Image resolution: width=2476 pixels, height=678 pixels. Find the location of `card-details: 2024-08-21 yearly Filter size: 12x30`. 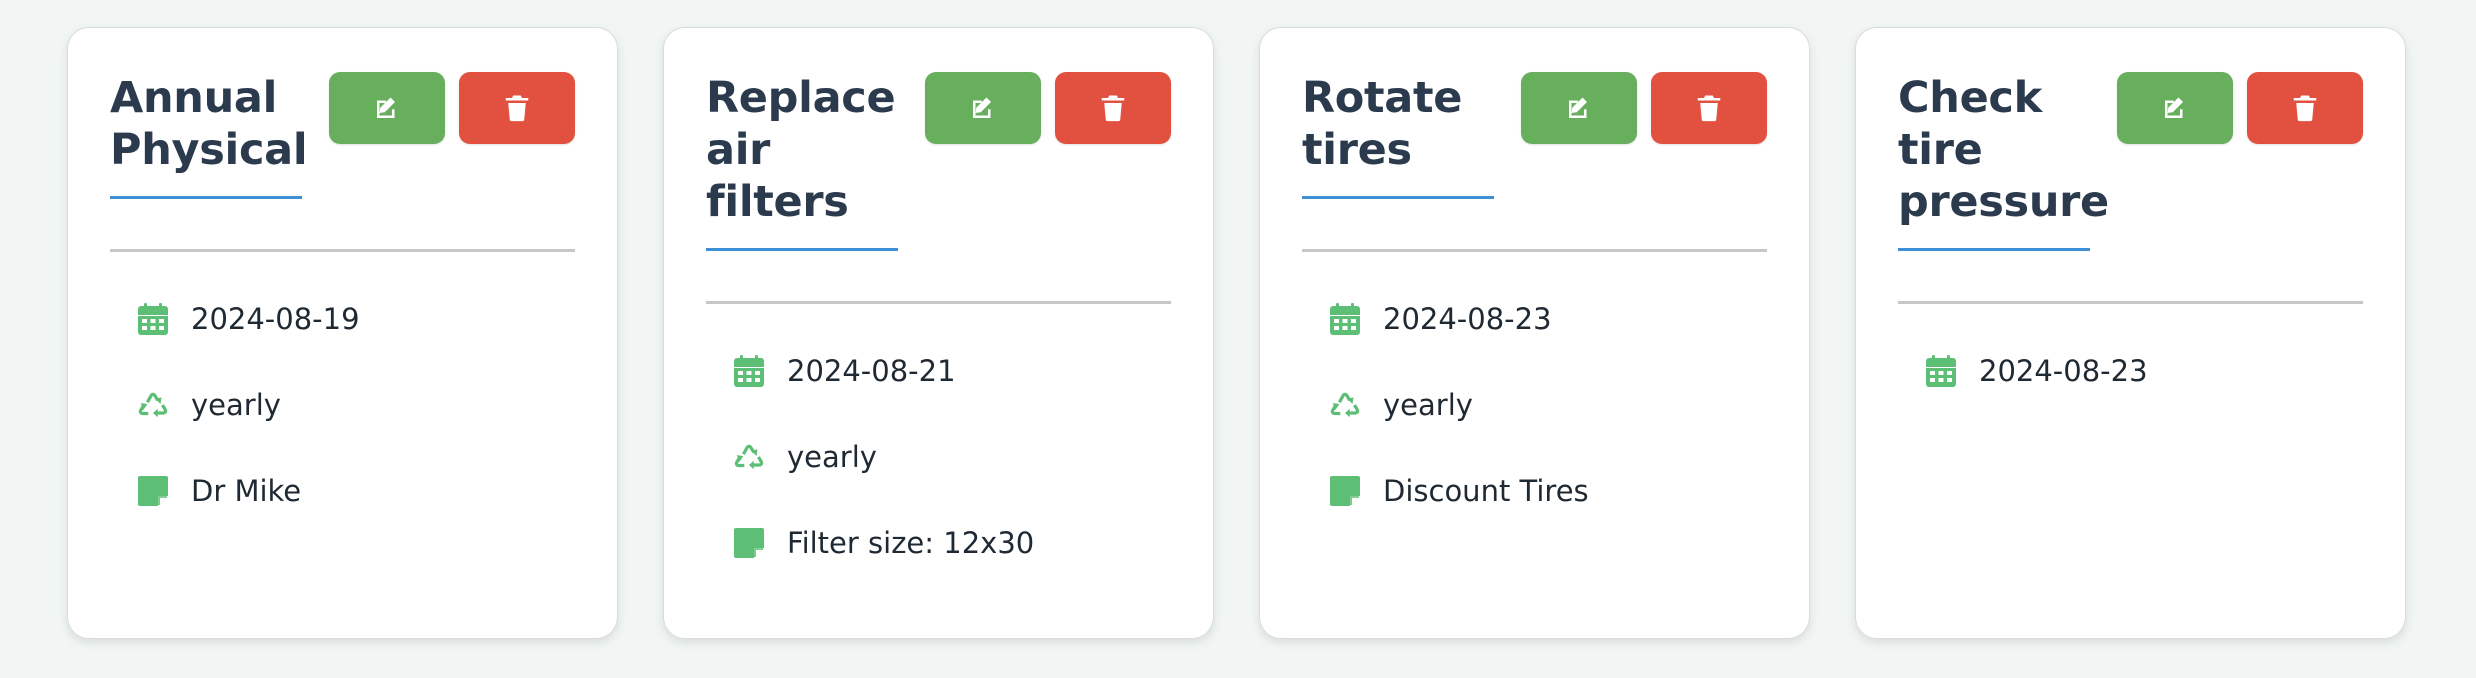

card-details: 2024-08-21 yearly Filter size: 12x30 is located at coordinates (938, 445).